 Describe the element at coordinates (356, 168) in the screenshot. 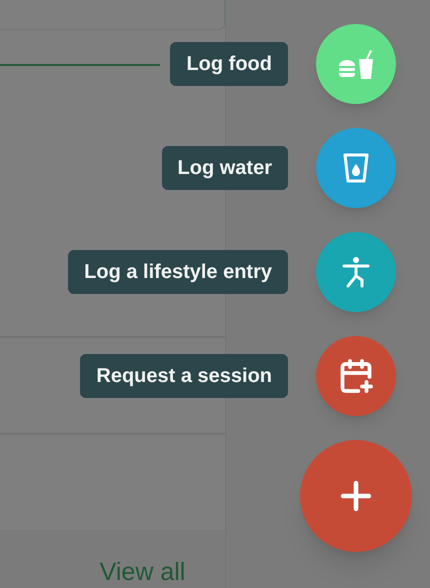

I see `water-glass-icon` at that location.